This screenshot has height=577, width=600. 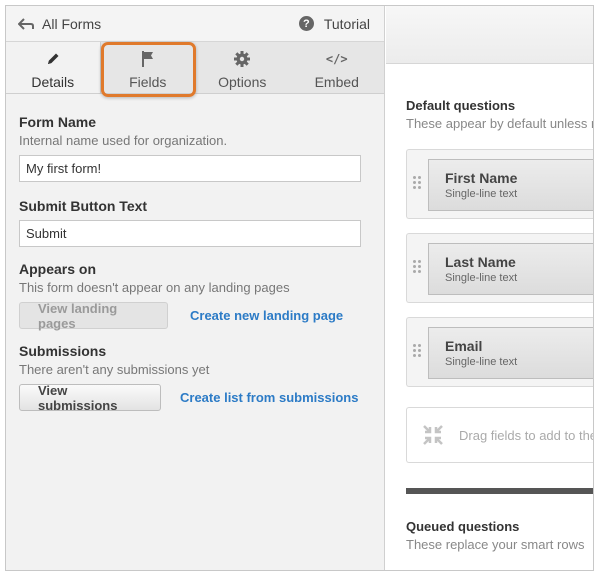 What do you see at coordinates (499, 491) in the screenshot?
I see `section-divider` at bounding box center [499, 491].